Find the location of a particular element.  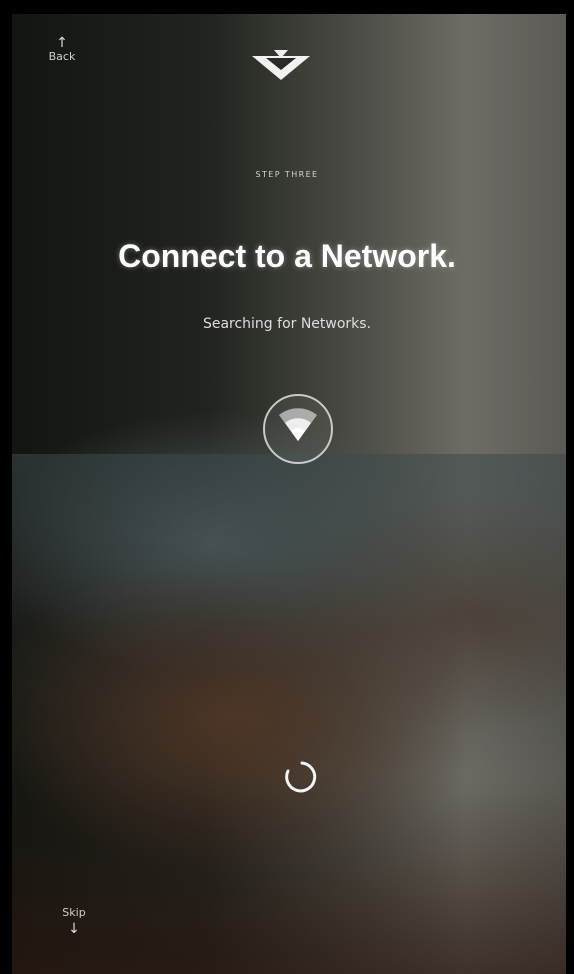

back-button: ↑ Back is located at coordinates (62, 50).